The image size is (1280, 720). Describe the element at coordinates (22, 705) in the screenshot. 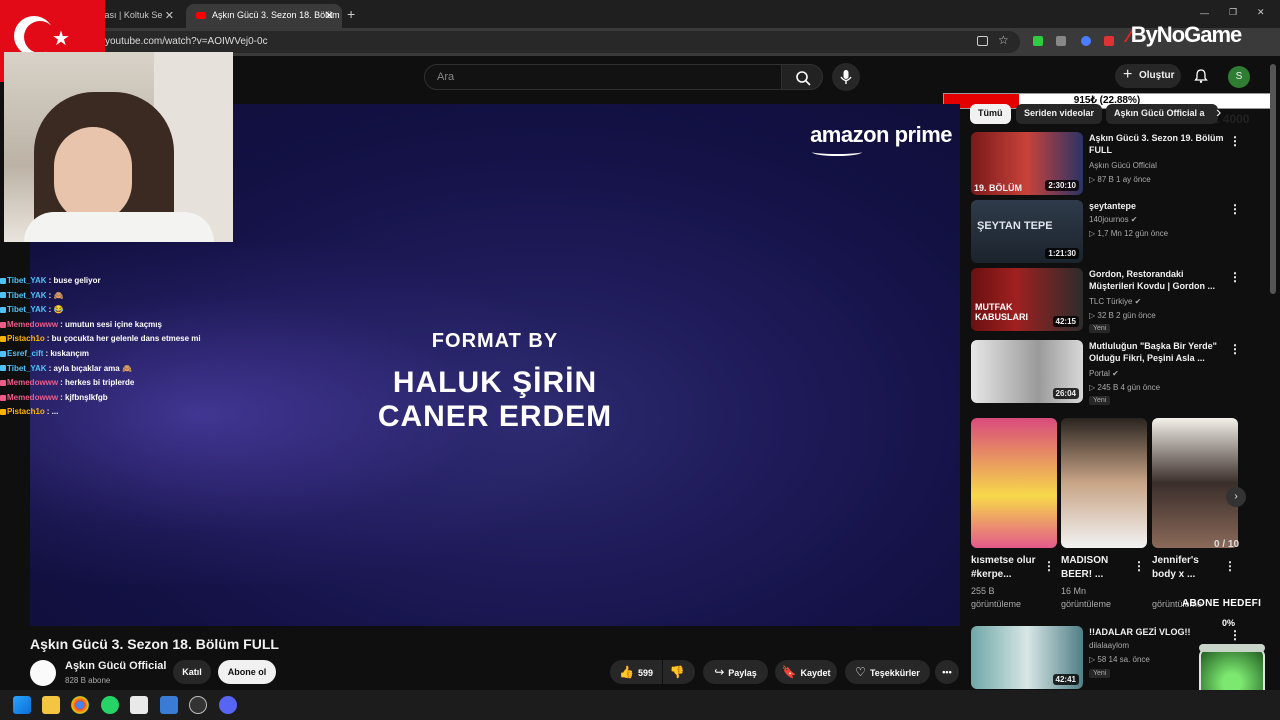

I see `windows-start-icon` at that location.